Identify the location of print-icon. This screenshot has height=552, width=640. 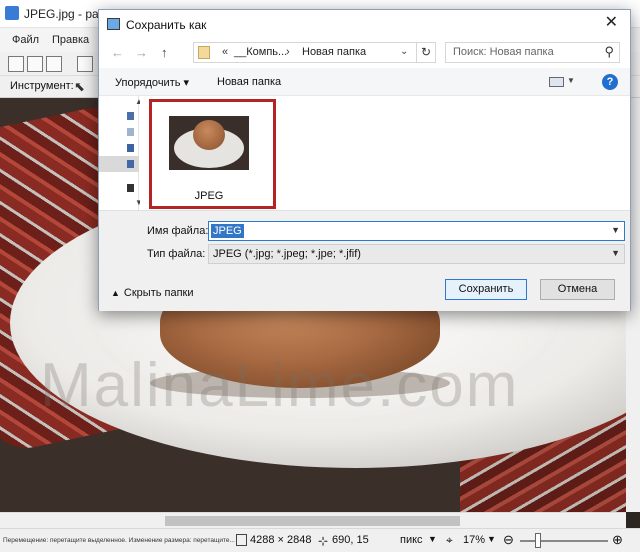
(85, 64).